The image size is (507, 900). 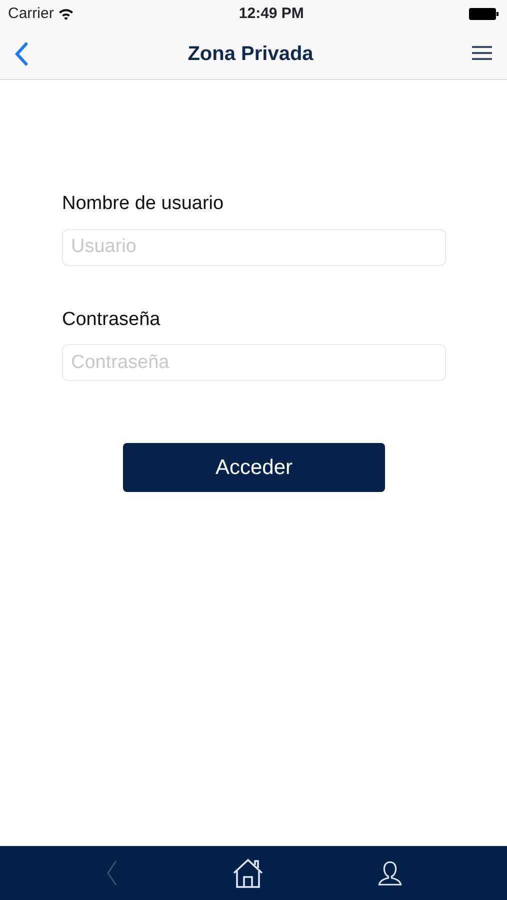 I want to click on battery-icon, so click(x=483, y=14).